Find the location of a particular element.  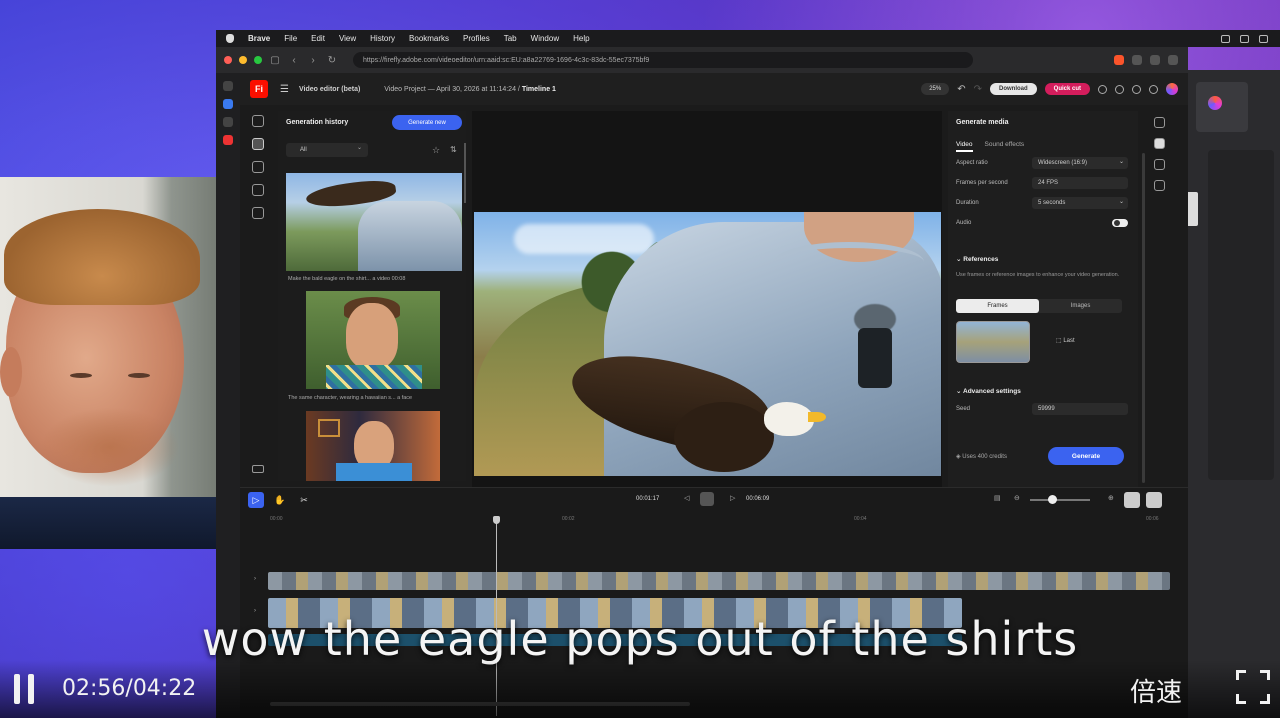

forward-icon: › is located at coordinates (313, 60).